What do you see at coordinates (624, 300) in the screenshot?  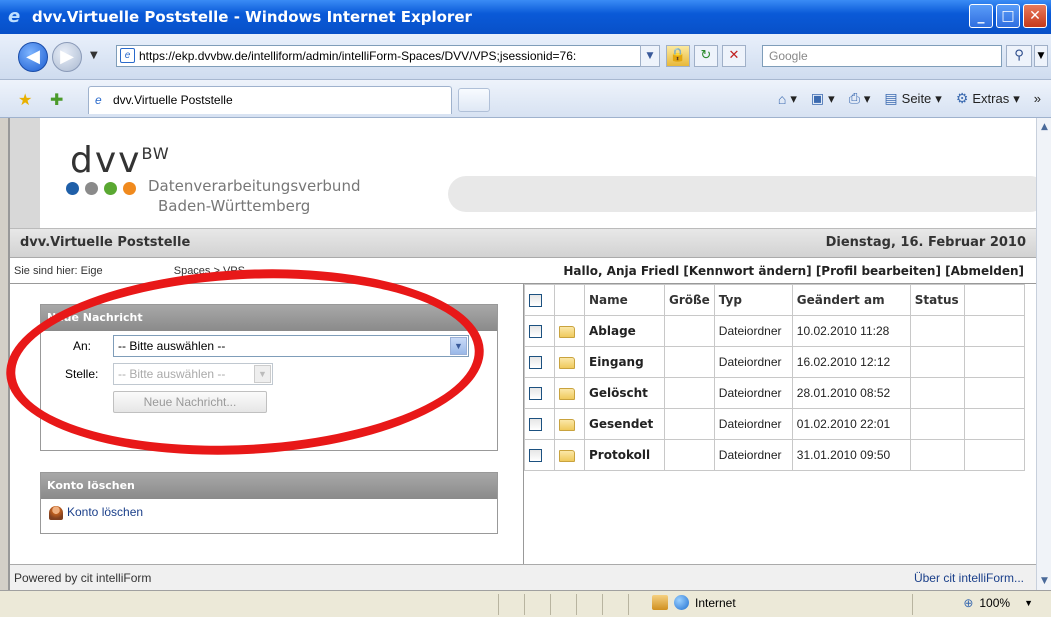 I see `column-header-name: Name` at bounding box center [624, 300].